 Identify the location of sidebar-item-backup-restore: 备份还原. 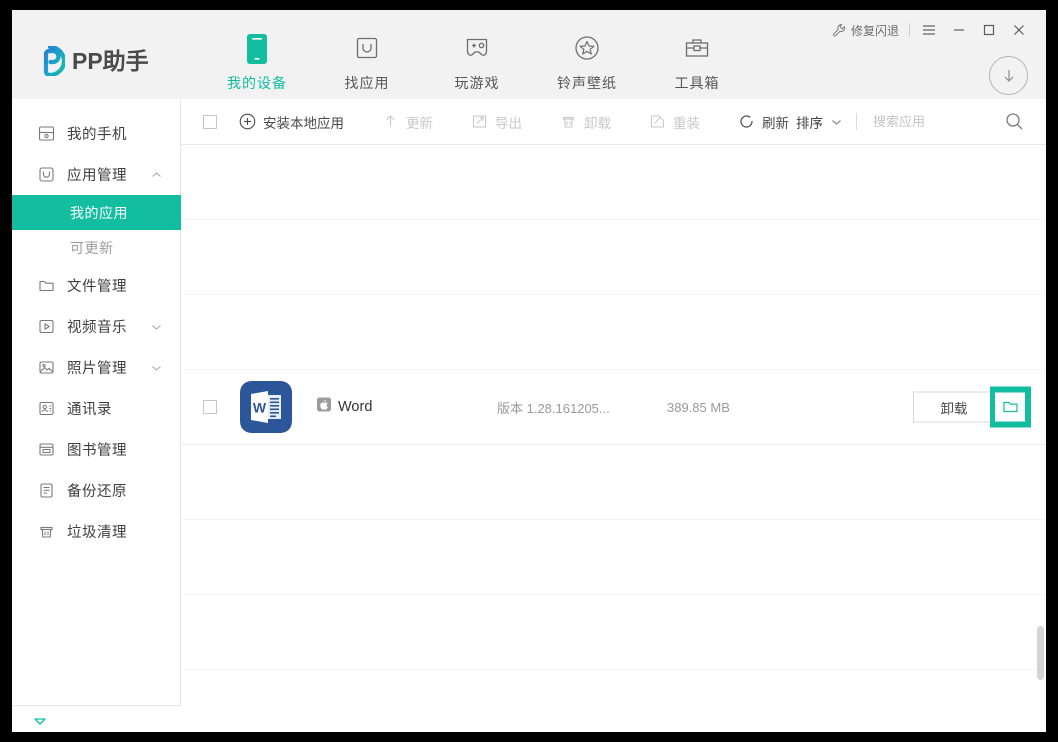
(96, 490).